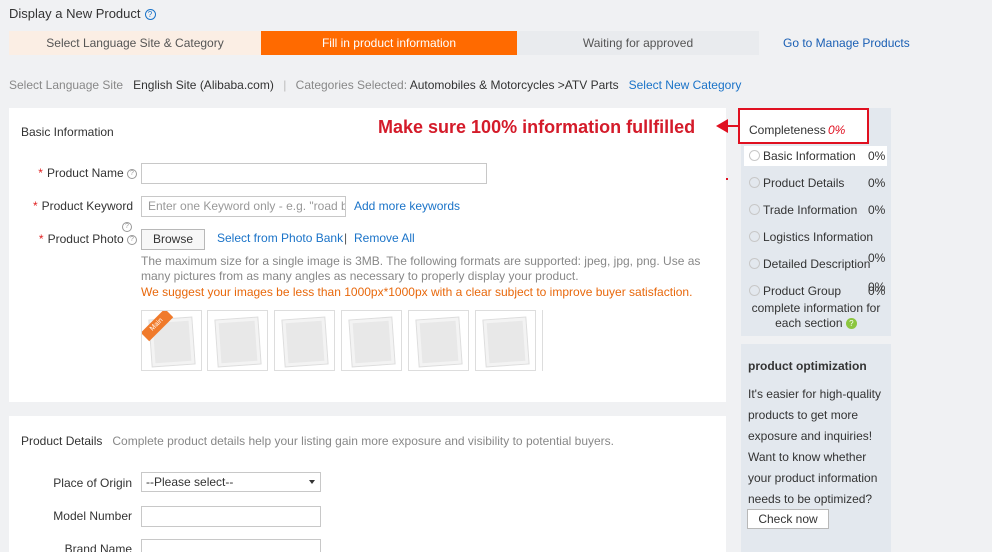  What do you see at coordinates (312, 482) in the screenshot?
I see `chevron-down-icon` at bounding box center [312, 482].